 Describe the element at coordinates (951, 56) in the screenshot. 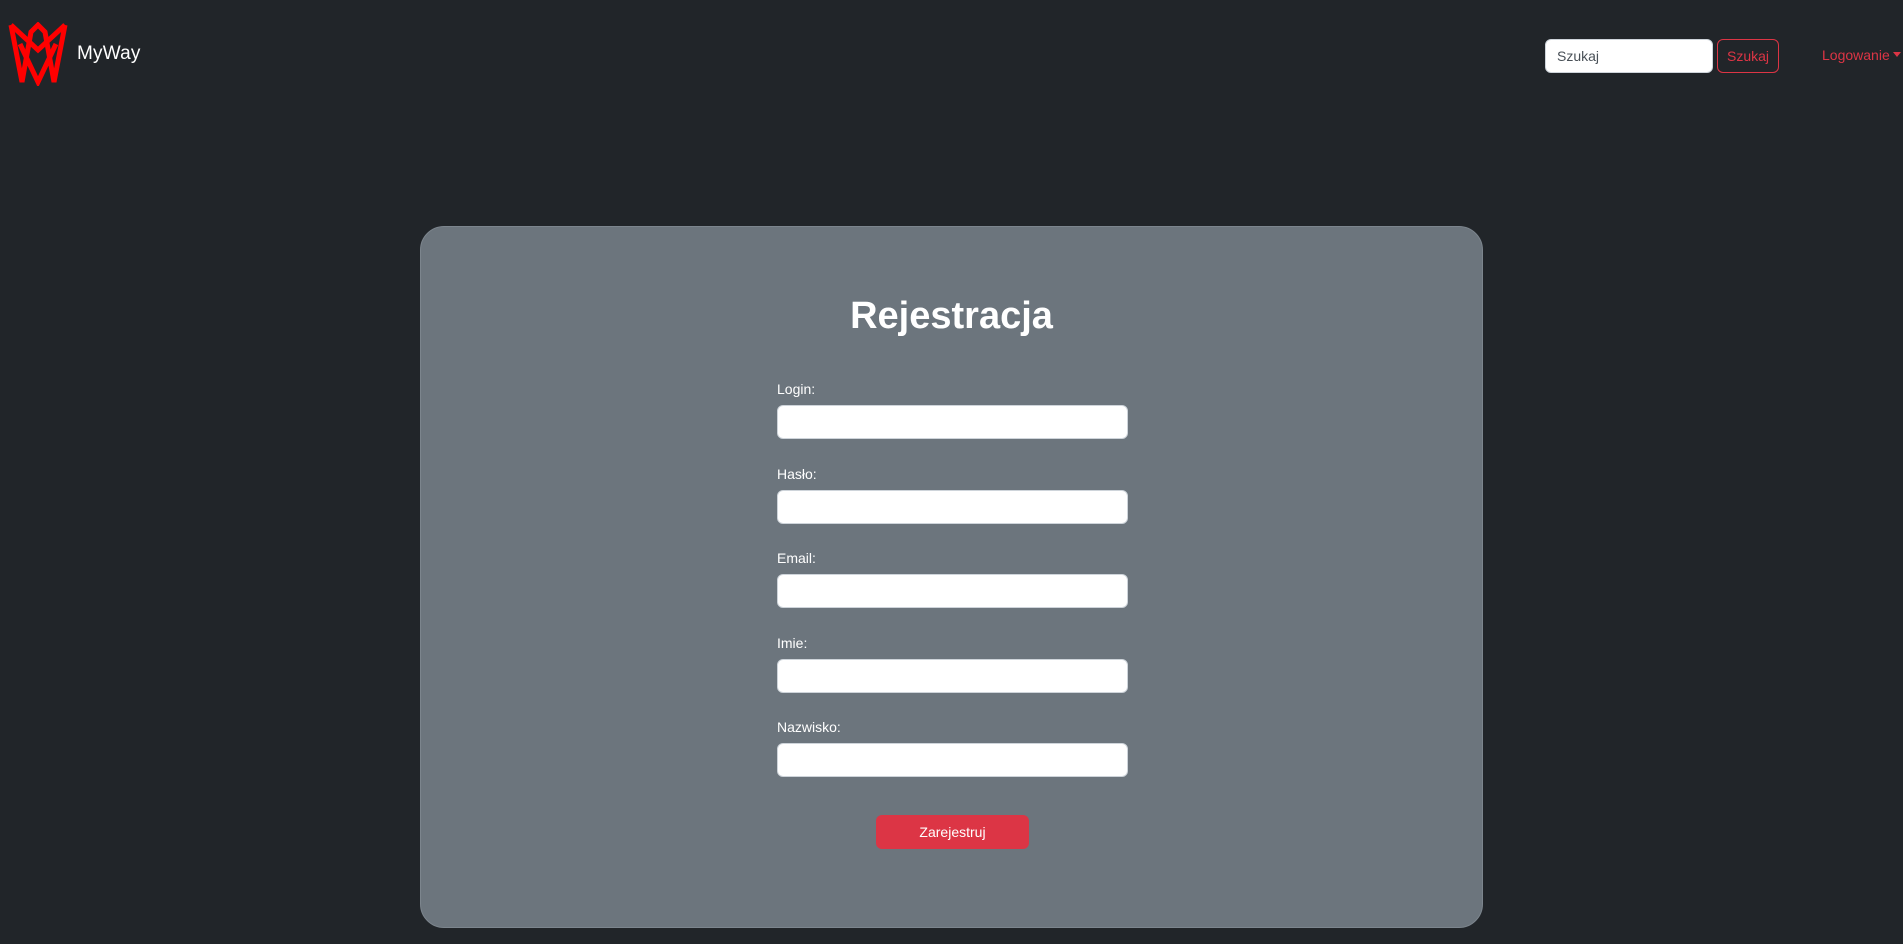

I see `top-navbar: MyWay Szukaj Logowanie` at that location.